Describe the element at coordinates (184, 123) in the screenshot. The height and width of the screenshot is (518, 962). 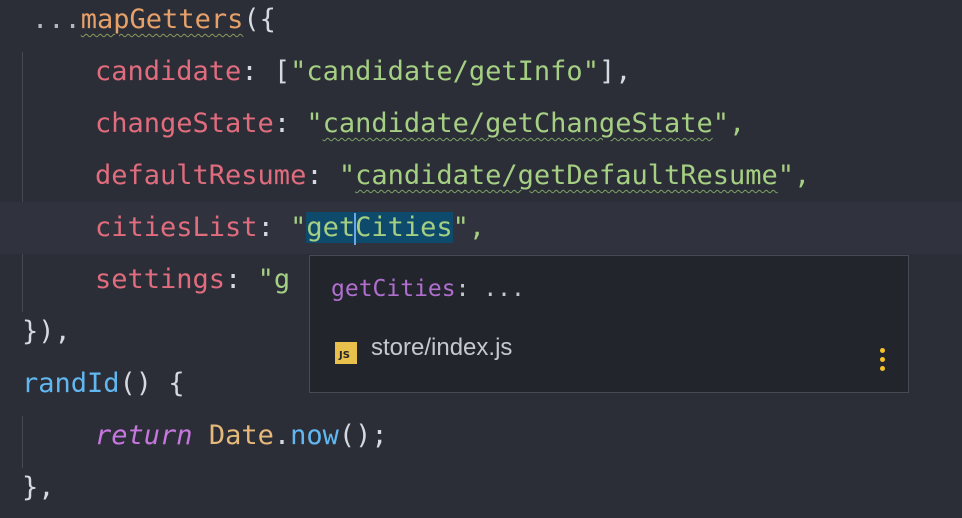
I see `property-key: changeState` at that location.